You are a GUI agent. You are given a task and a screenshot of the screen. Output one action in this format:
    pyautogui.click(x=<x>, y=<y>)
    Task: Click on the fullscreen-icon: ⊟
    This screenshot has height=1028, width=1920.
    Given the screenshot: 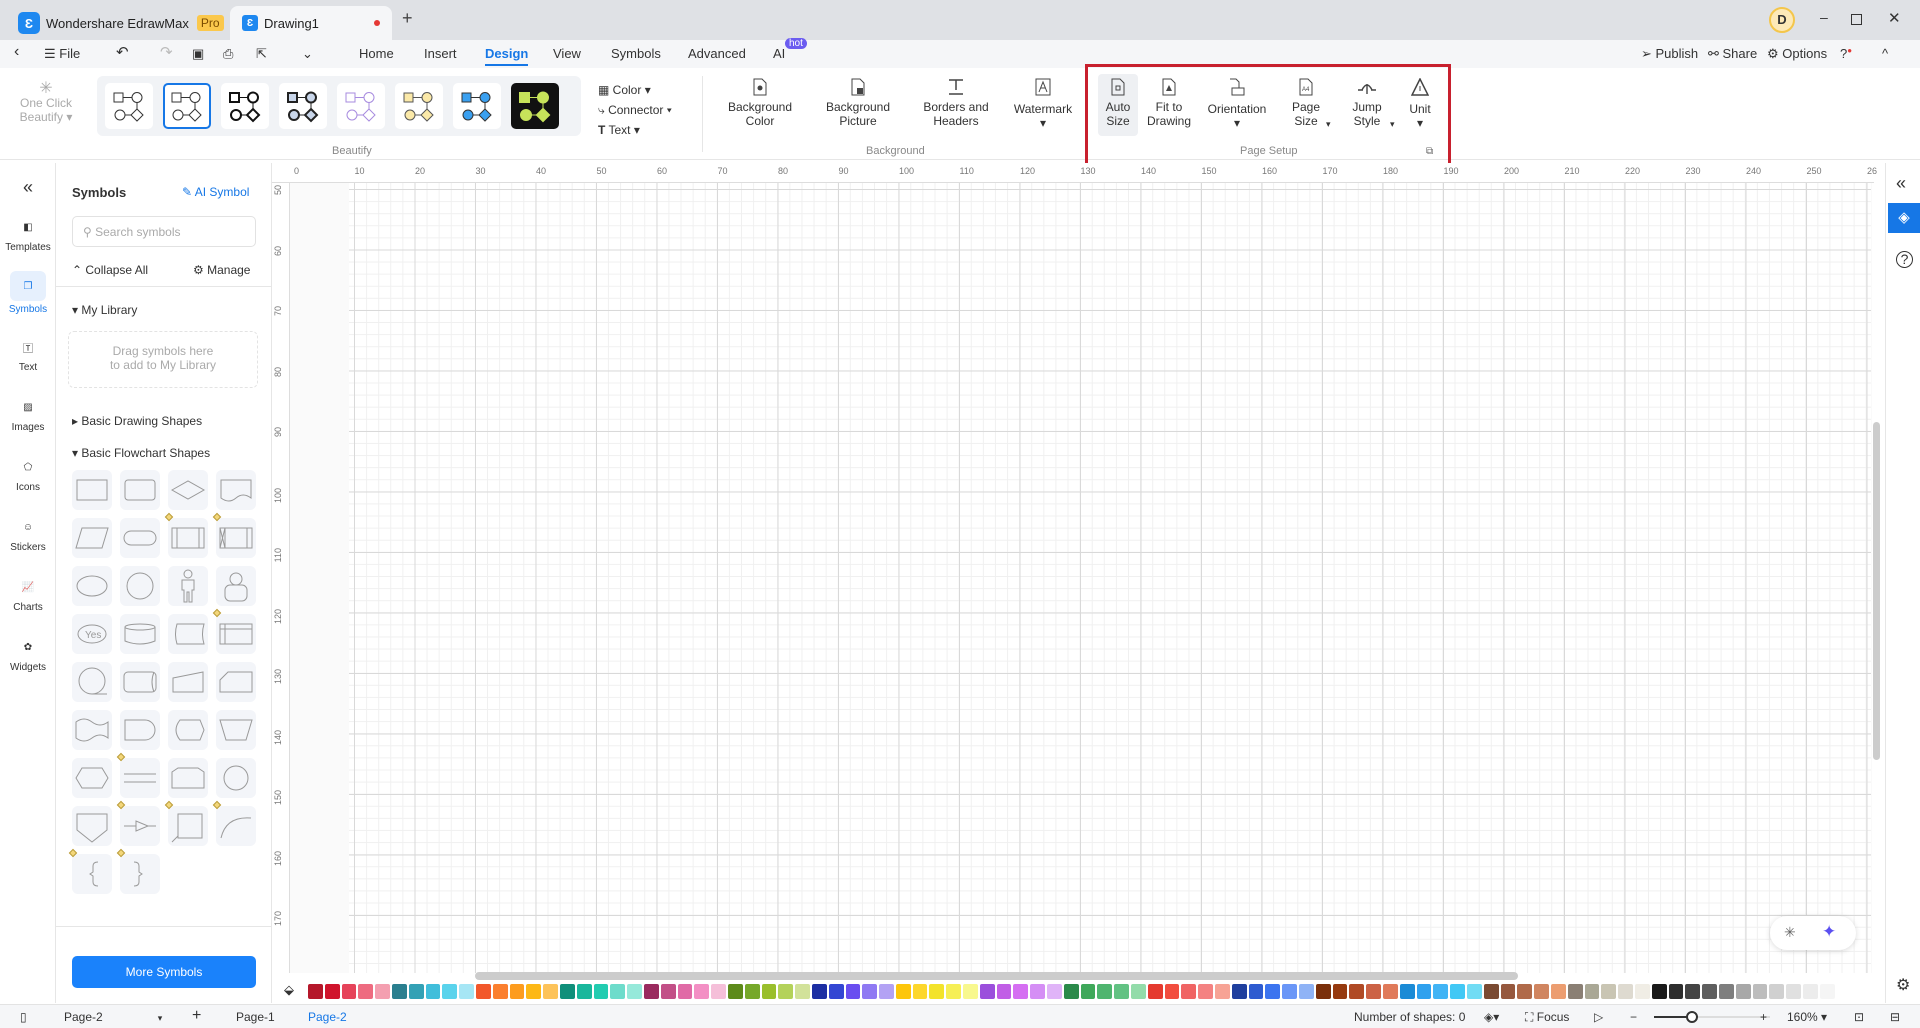 What is the action you would take?
    pyautogui.click(x=1895, y=1017)
    